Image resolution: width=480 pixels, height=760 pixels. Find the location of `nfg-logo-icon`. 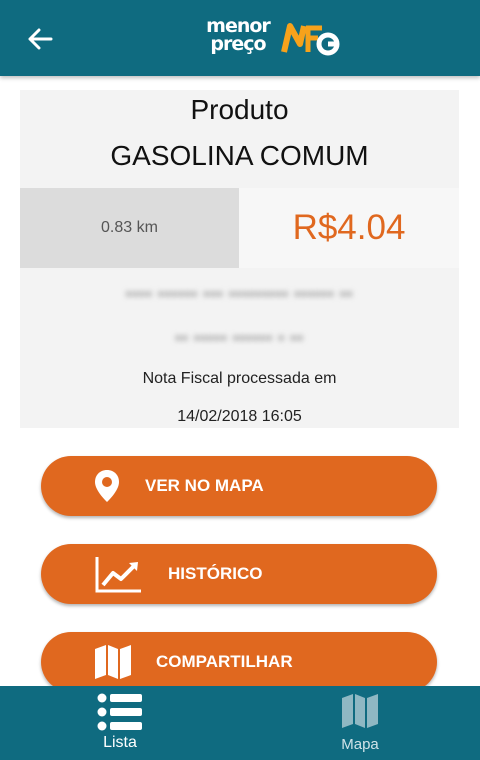

nfg-logo-icon is located at coordinates (310, 39).